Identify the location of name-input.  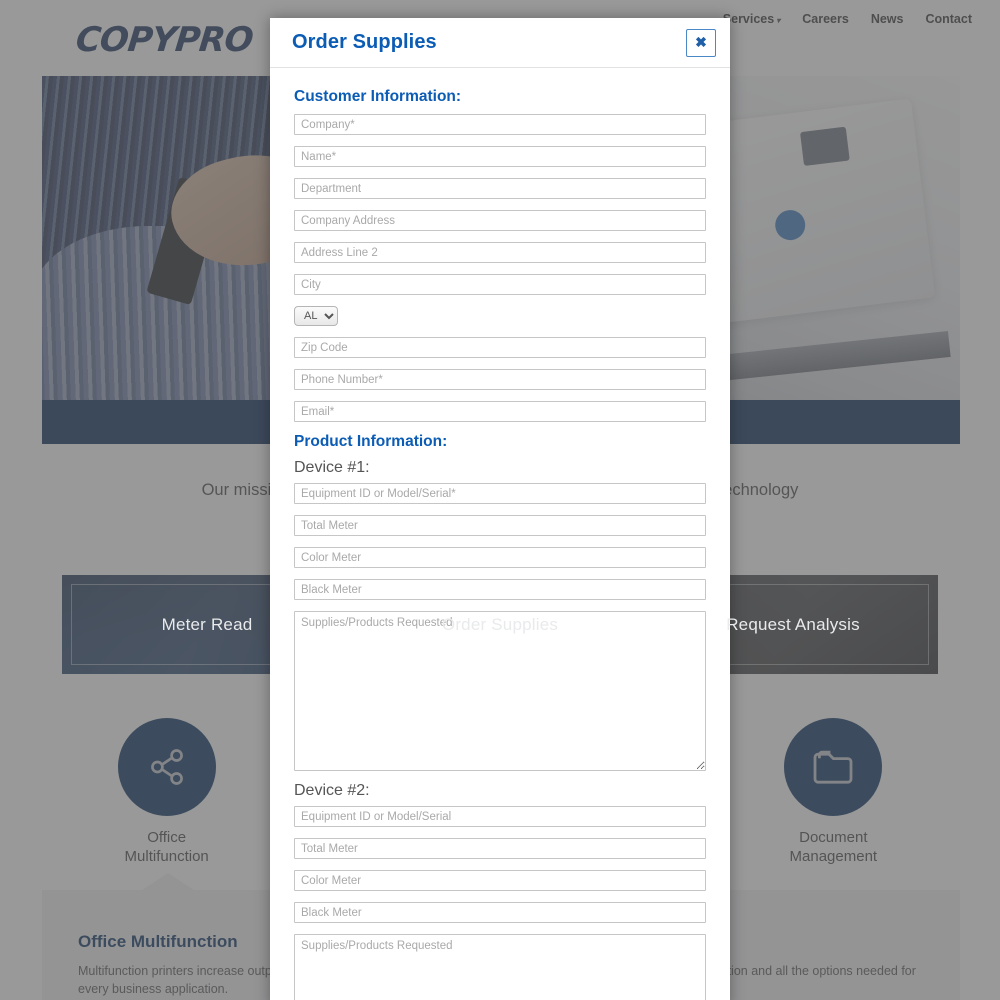
(500, 156).